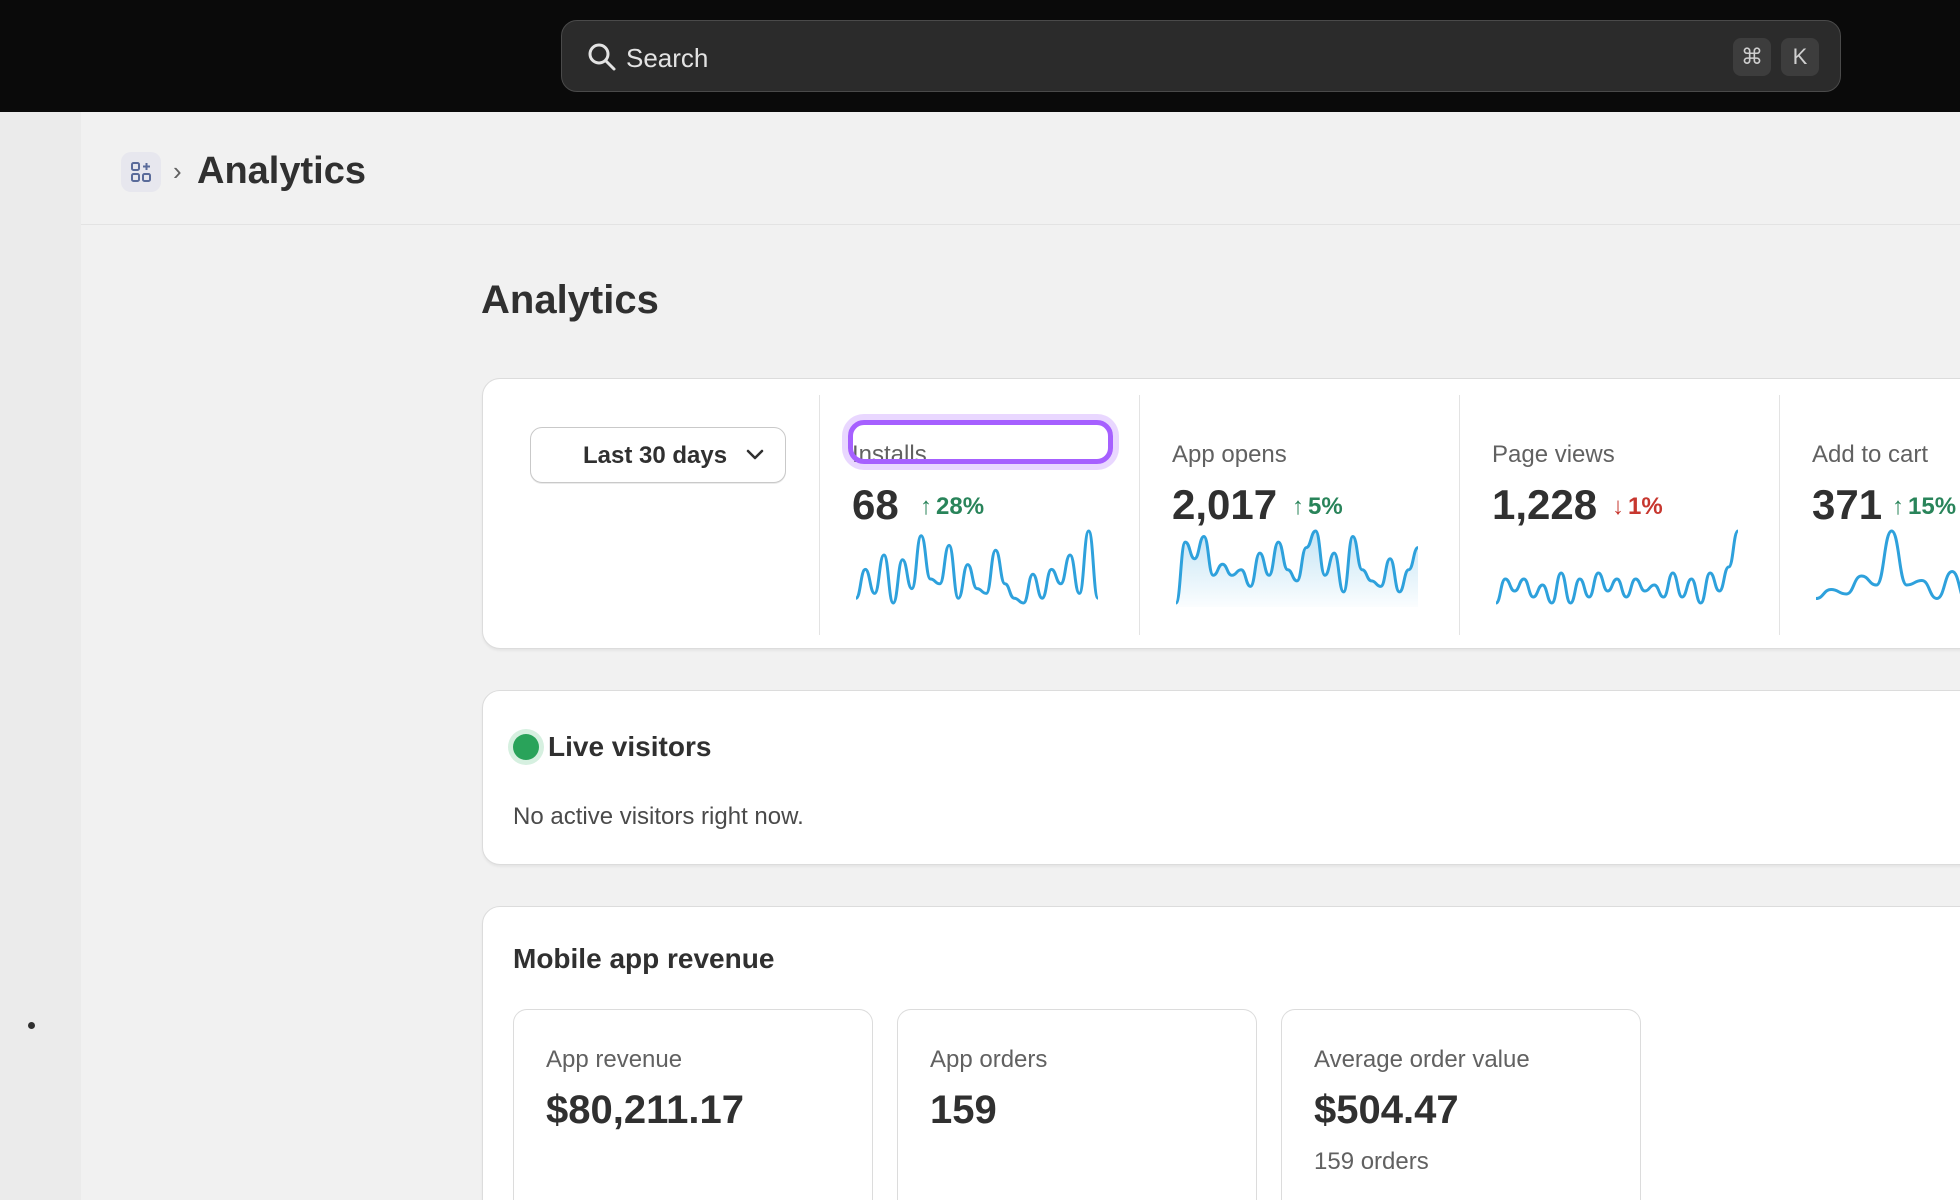  I want to click on live-visitors-title: Live visitors, so click(630, 746).